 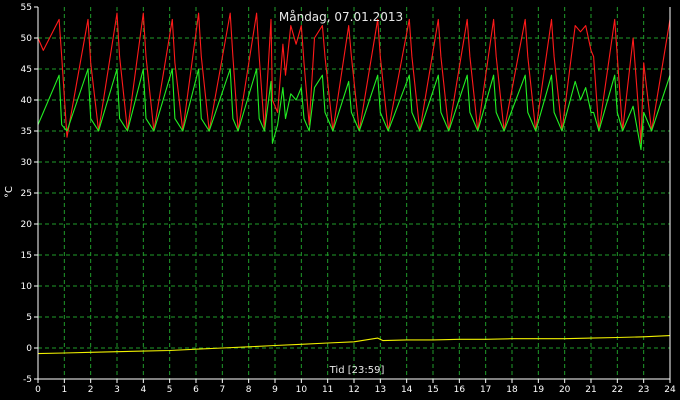 I want to click on x-tick-label: 17, so click(x=485, y=390).